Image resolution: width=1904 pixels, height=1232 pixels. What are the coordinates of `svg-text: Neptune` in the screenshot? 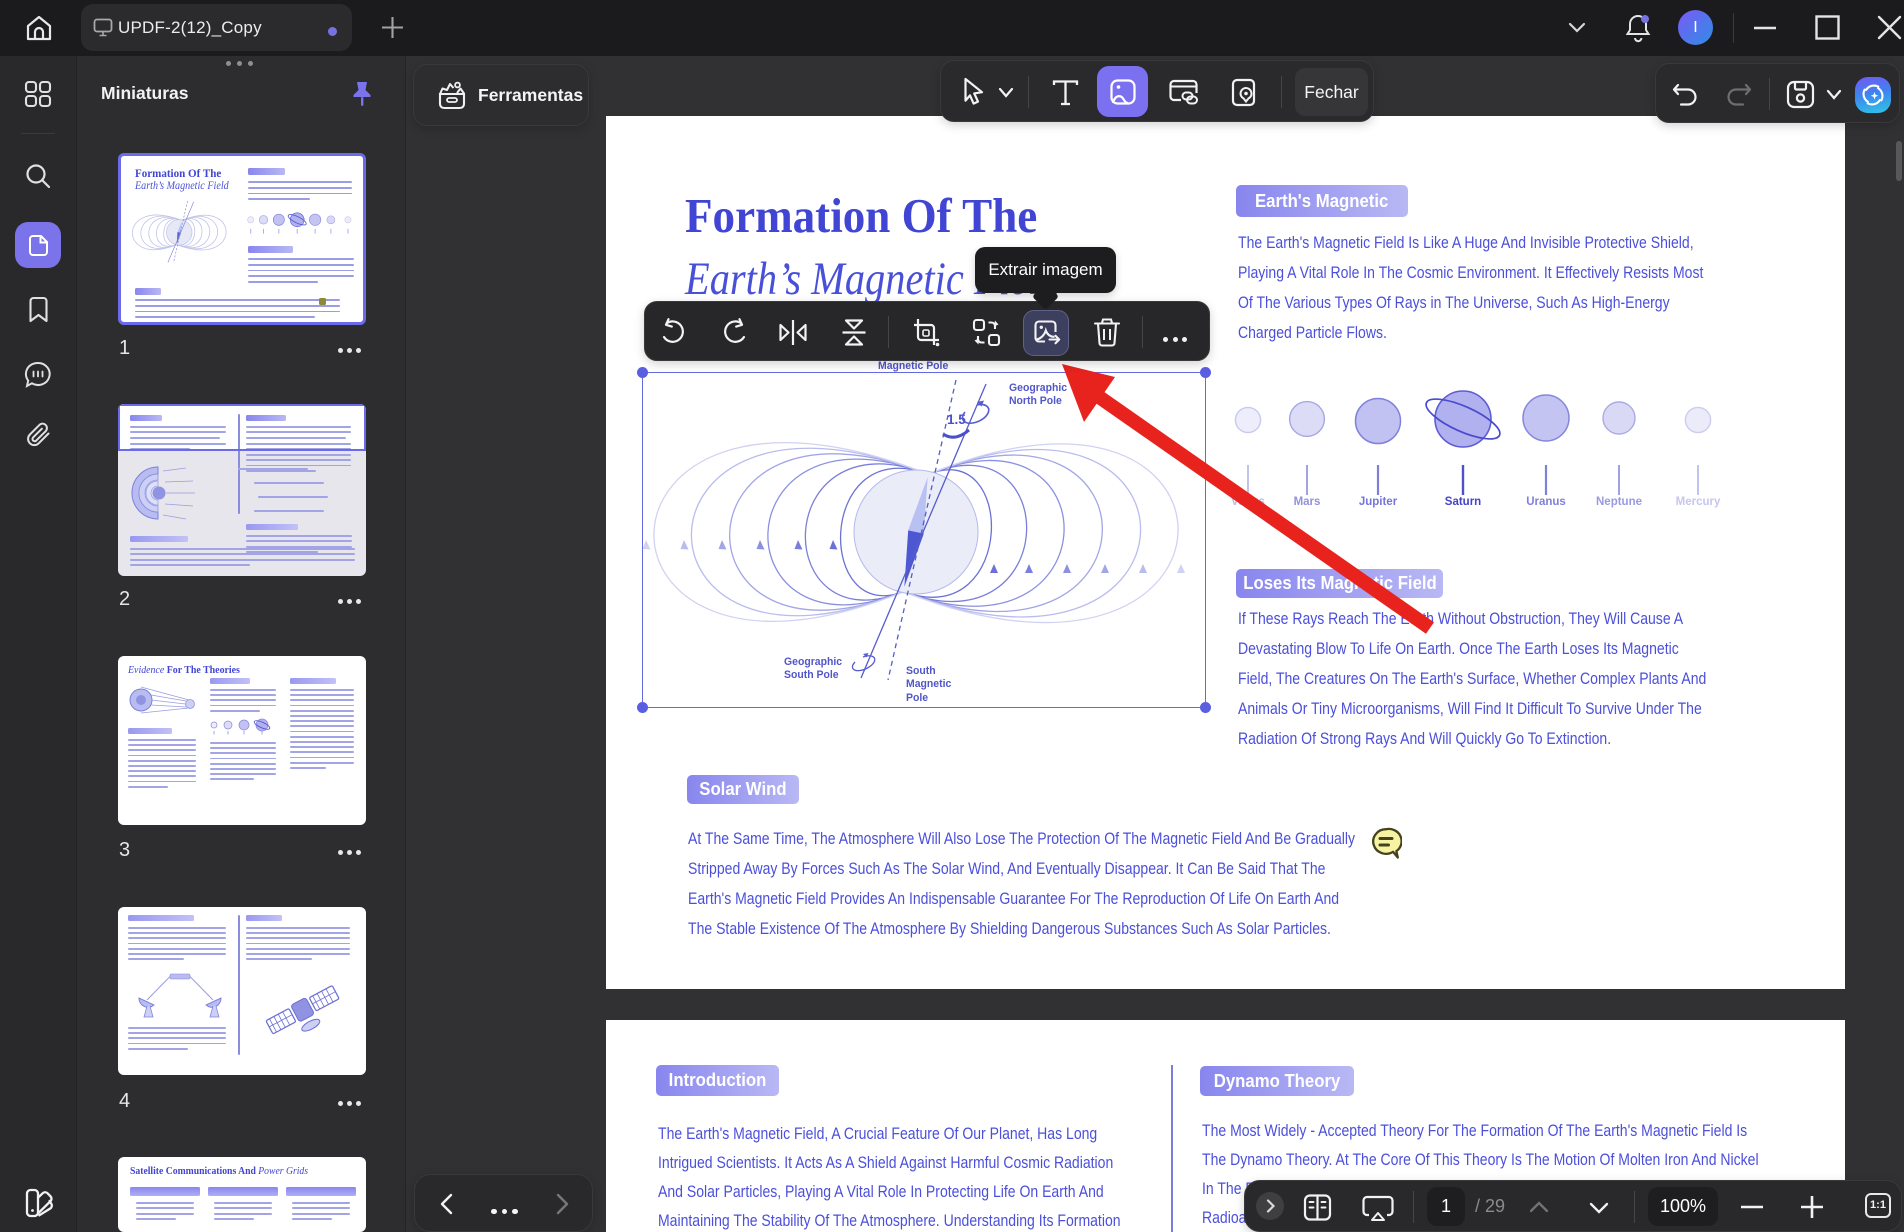 It's located at (1619, 502).